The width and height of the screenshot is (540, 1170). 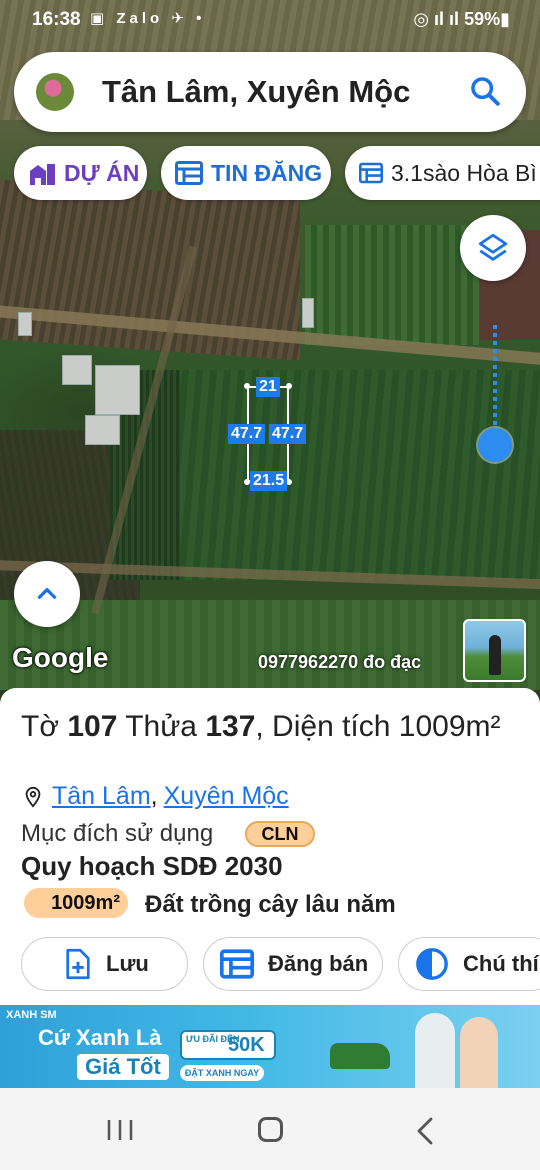 I want to click on land-type: Đất trồng cây lâu năm, so click(x=270, y=904).